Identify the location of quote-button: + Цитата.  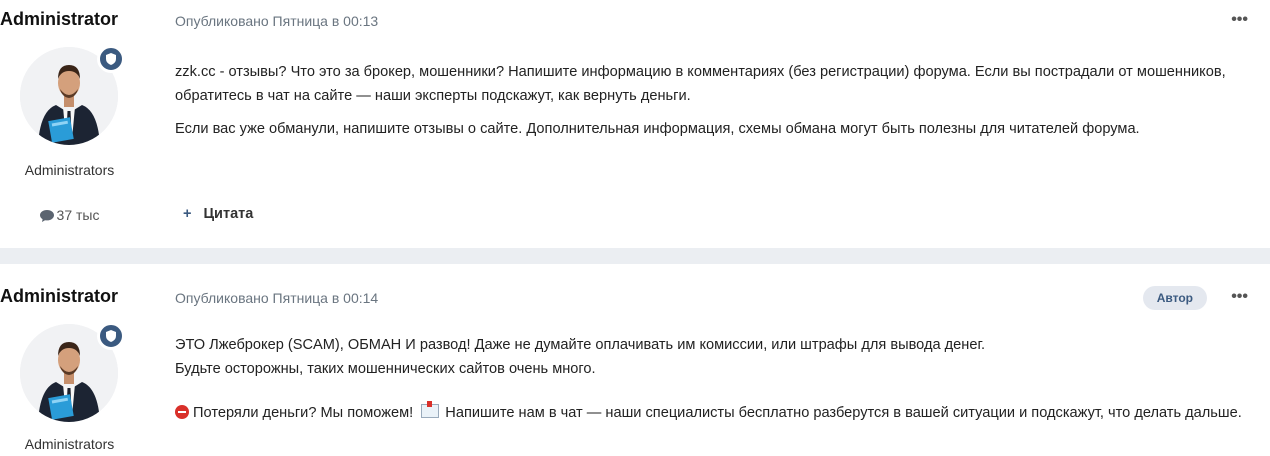
(218, 214).